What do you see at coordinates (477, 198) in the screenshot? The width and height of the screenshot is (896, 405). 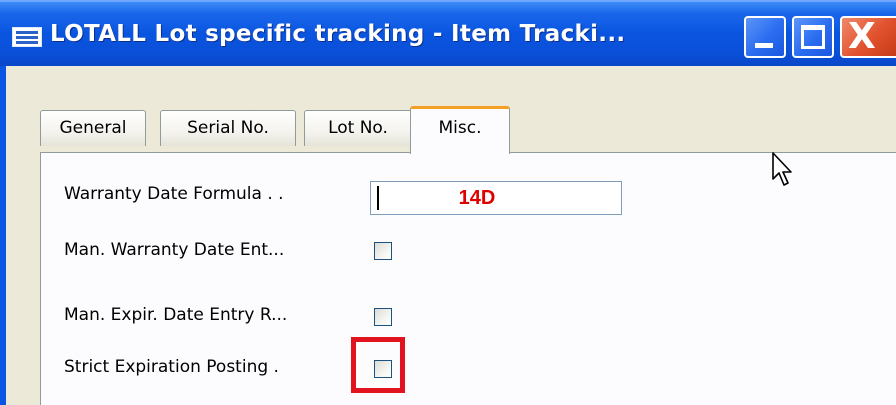 I see `warranty-date-formula-value: 14D` at bounding box center [477, 198].